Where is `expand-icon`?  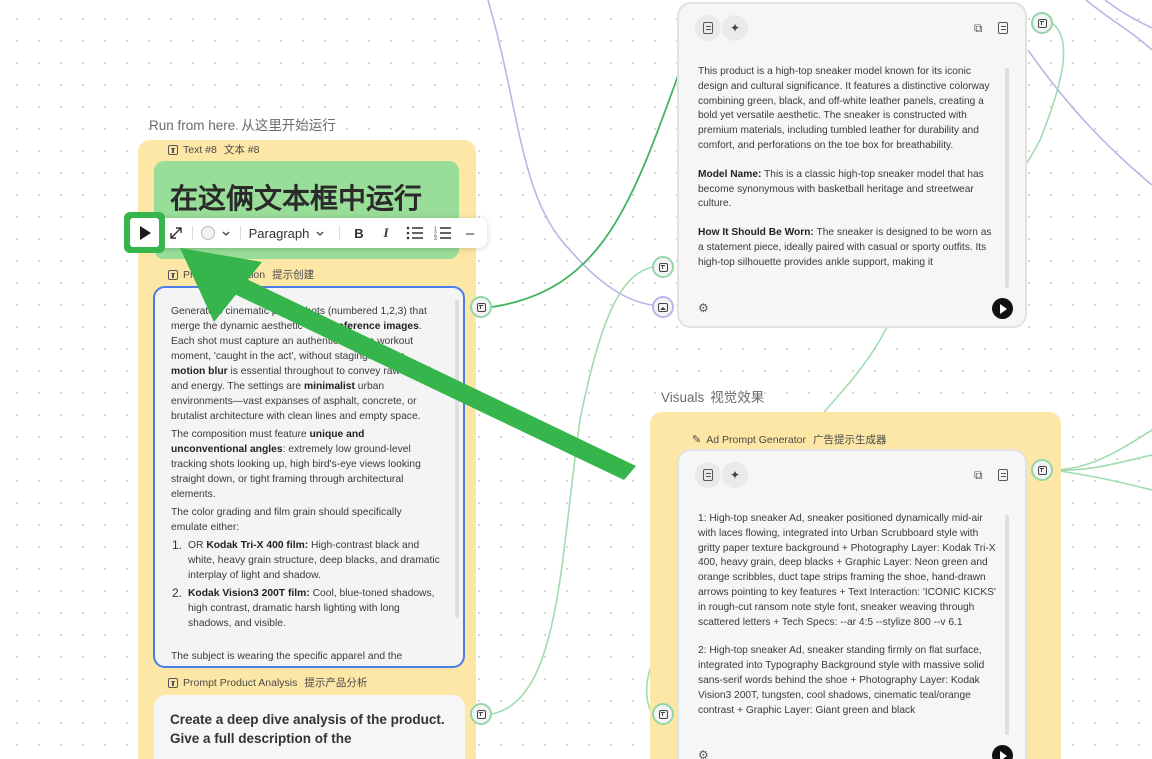 expand-icon is located at coordinates (176, 233).